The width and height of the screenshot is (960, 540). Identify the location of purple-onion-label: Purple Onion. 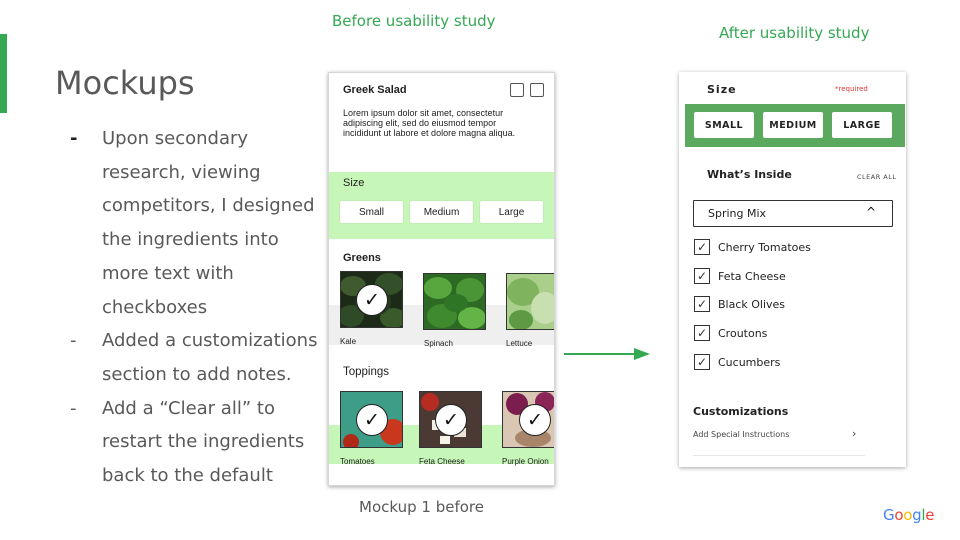
(525, 461).